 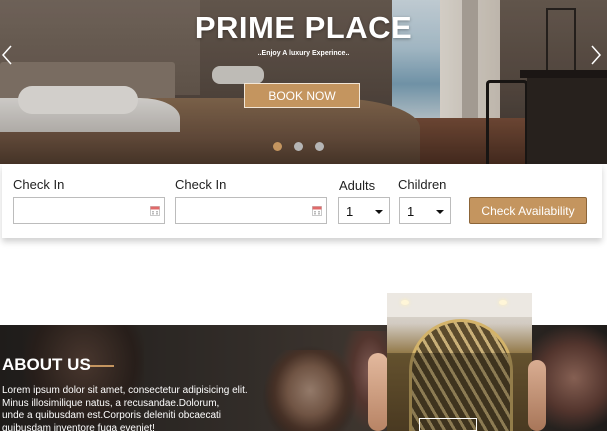 I want to click on children-value: 1, so click(x=411, y=211).